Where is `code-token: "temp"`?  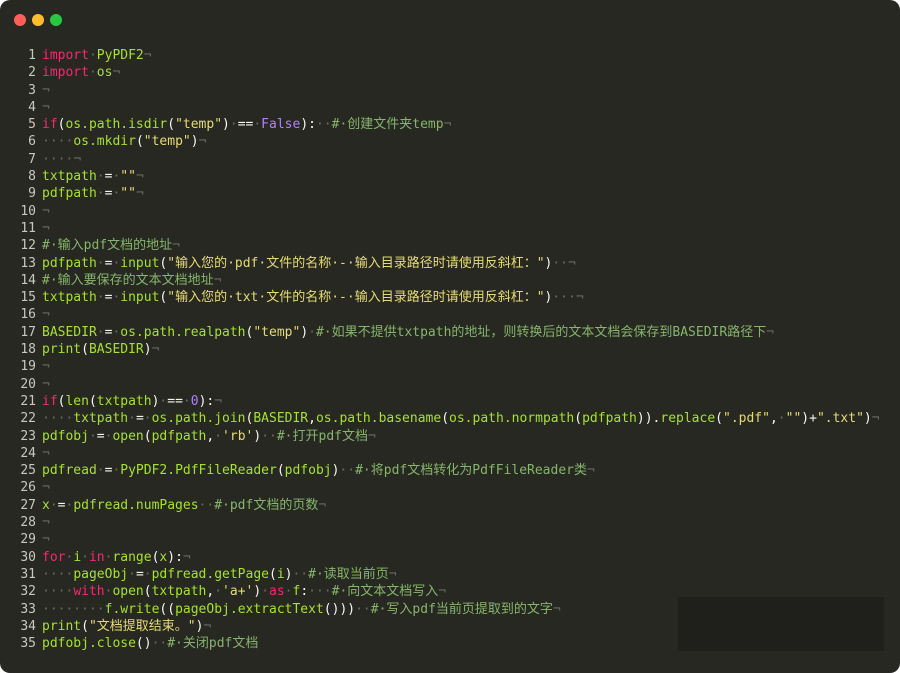 code-token: "temp" is located at coordinates (167, 142).